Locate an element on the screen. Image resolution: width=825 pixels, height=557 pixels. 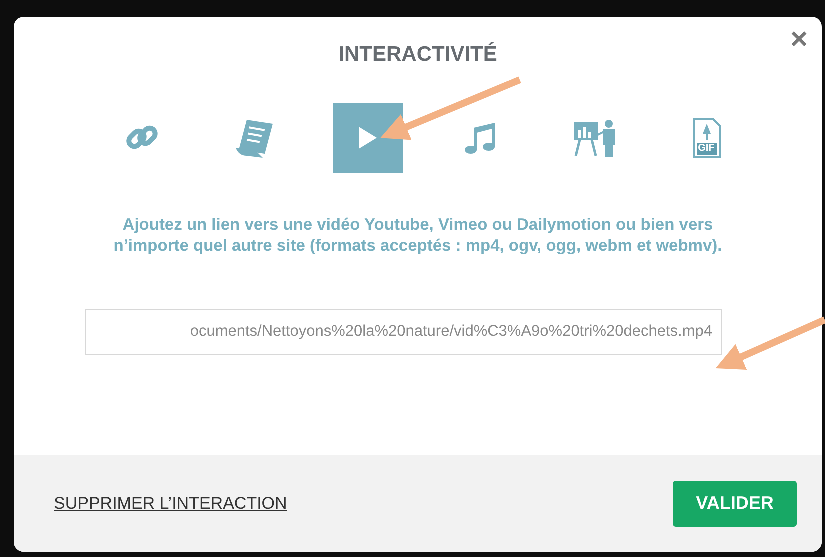
music-note-icon is located at coordinates (480, 138).